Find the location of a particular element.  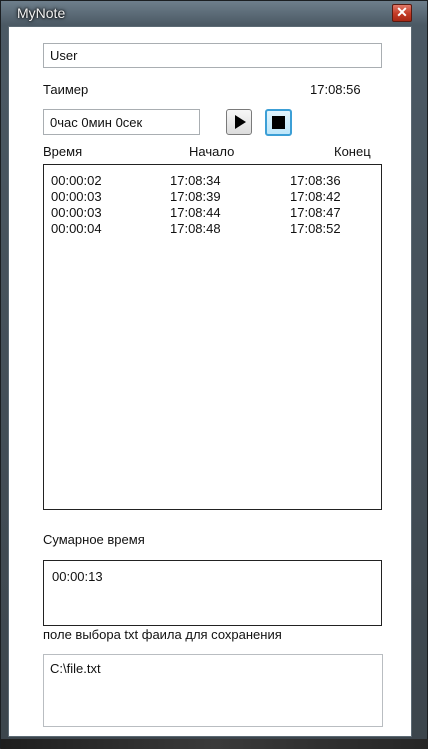

column-header-end: Конец is located at coordinates (352, 151).